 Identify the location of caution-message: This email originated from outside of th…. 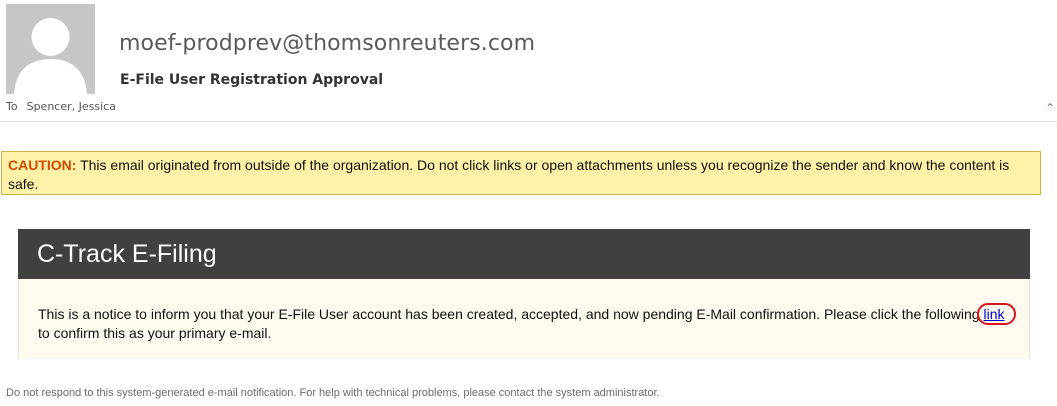
(509, 174).